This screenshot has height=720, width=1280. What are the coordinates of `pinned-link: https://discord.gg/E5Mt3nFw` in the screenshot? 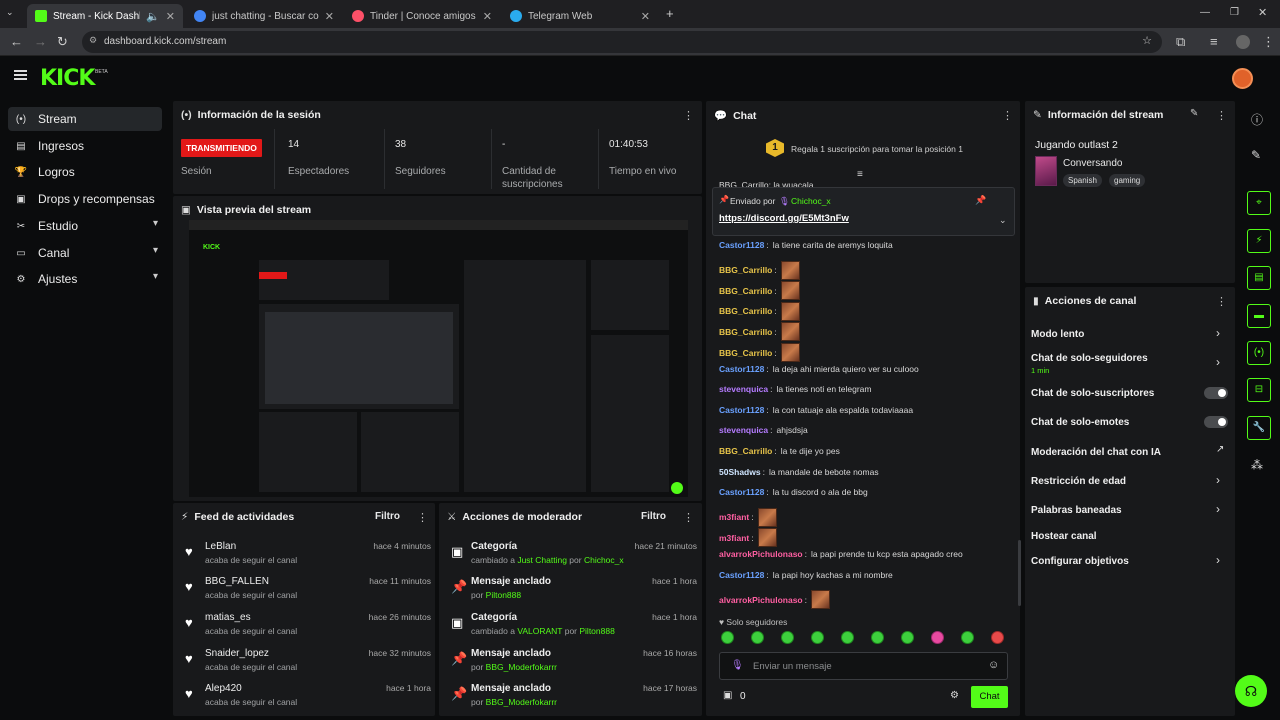 It's located at (784, 218).